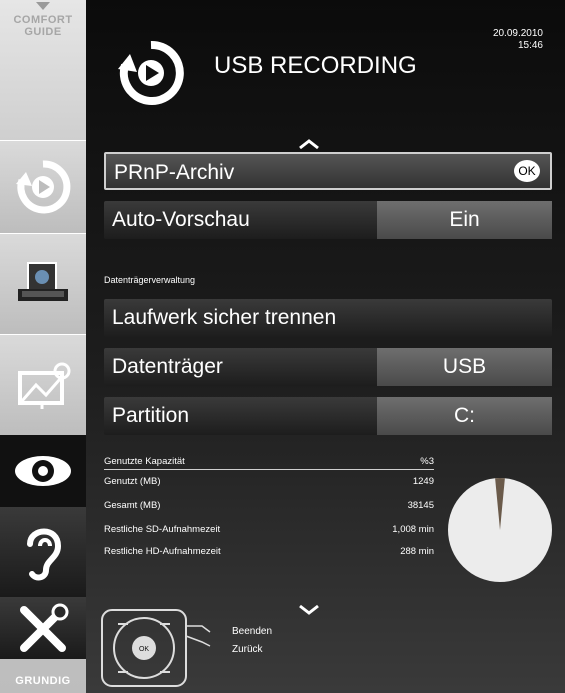  What do you see at coordinates (269, 463) in the screenshot?
I see `stat-used-capacity: Genutzte Kapazität %3` at bounding box center [269, 463].